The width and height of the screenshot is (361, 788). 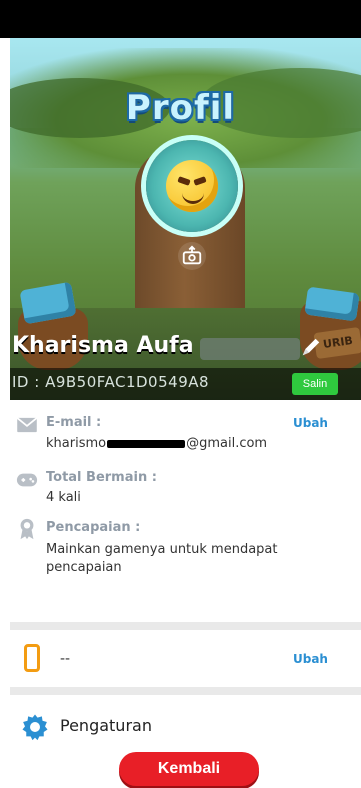 What do you see at coordinates (27, 425) in the screenshot?
I see `mail-icon` at bounding box center [27, 425].